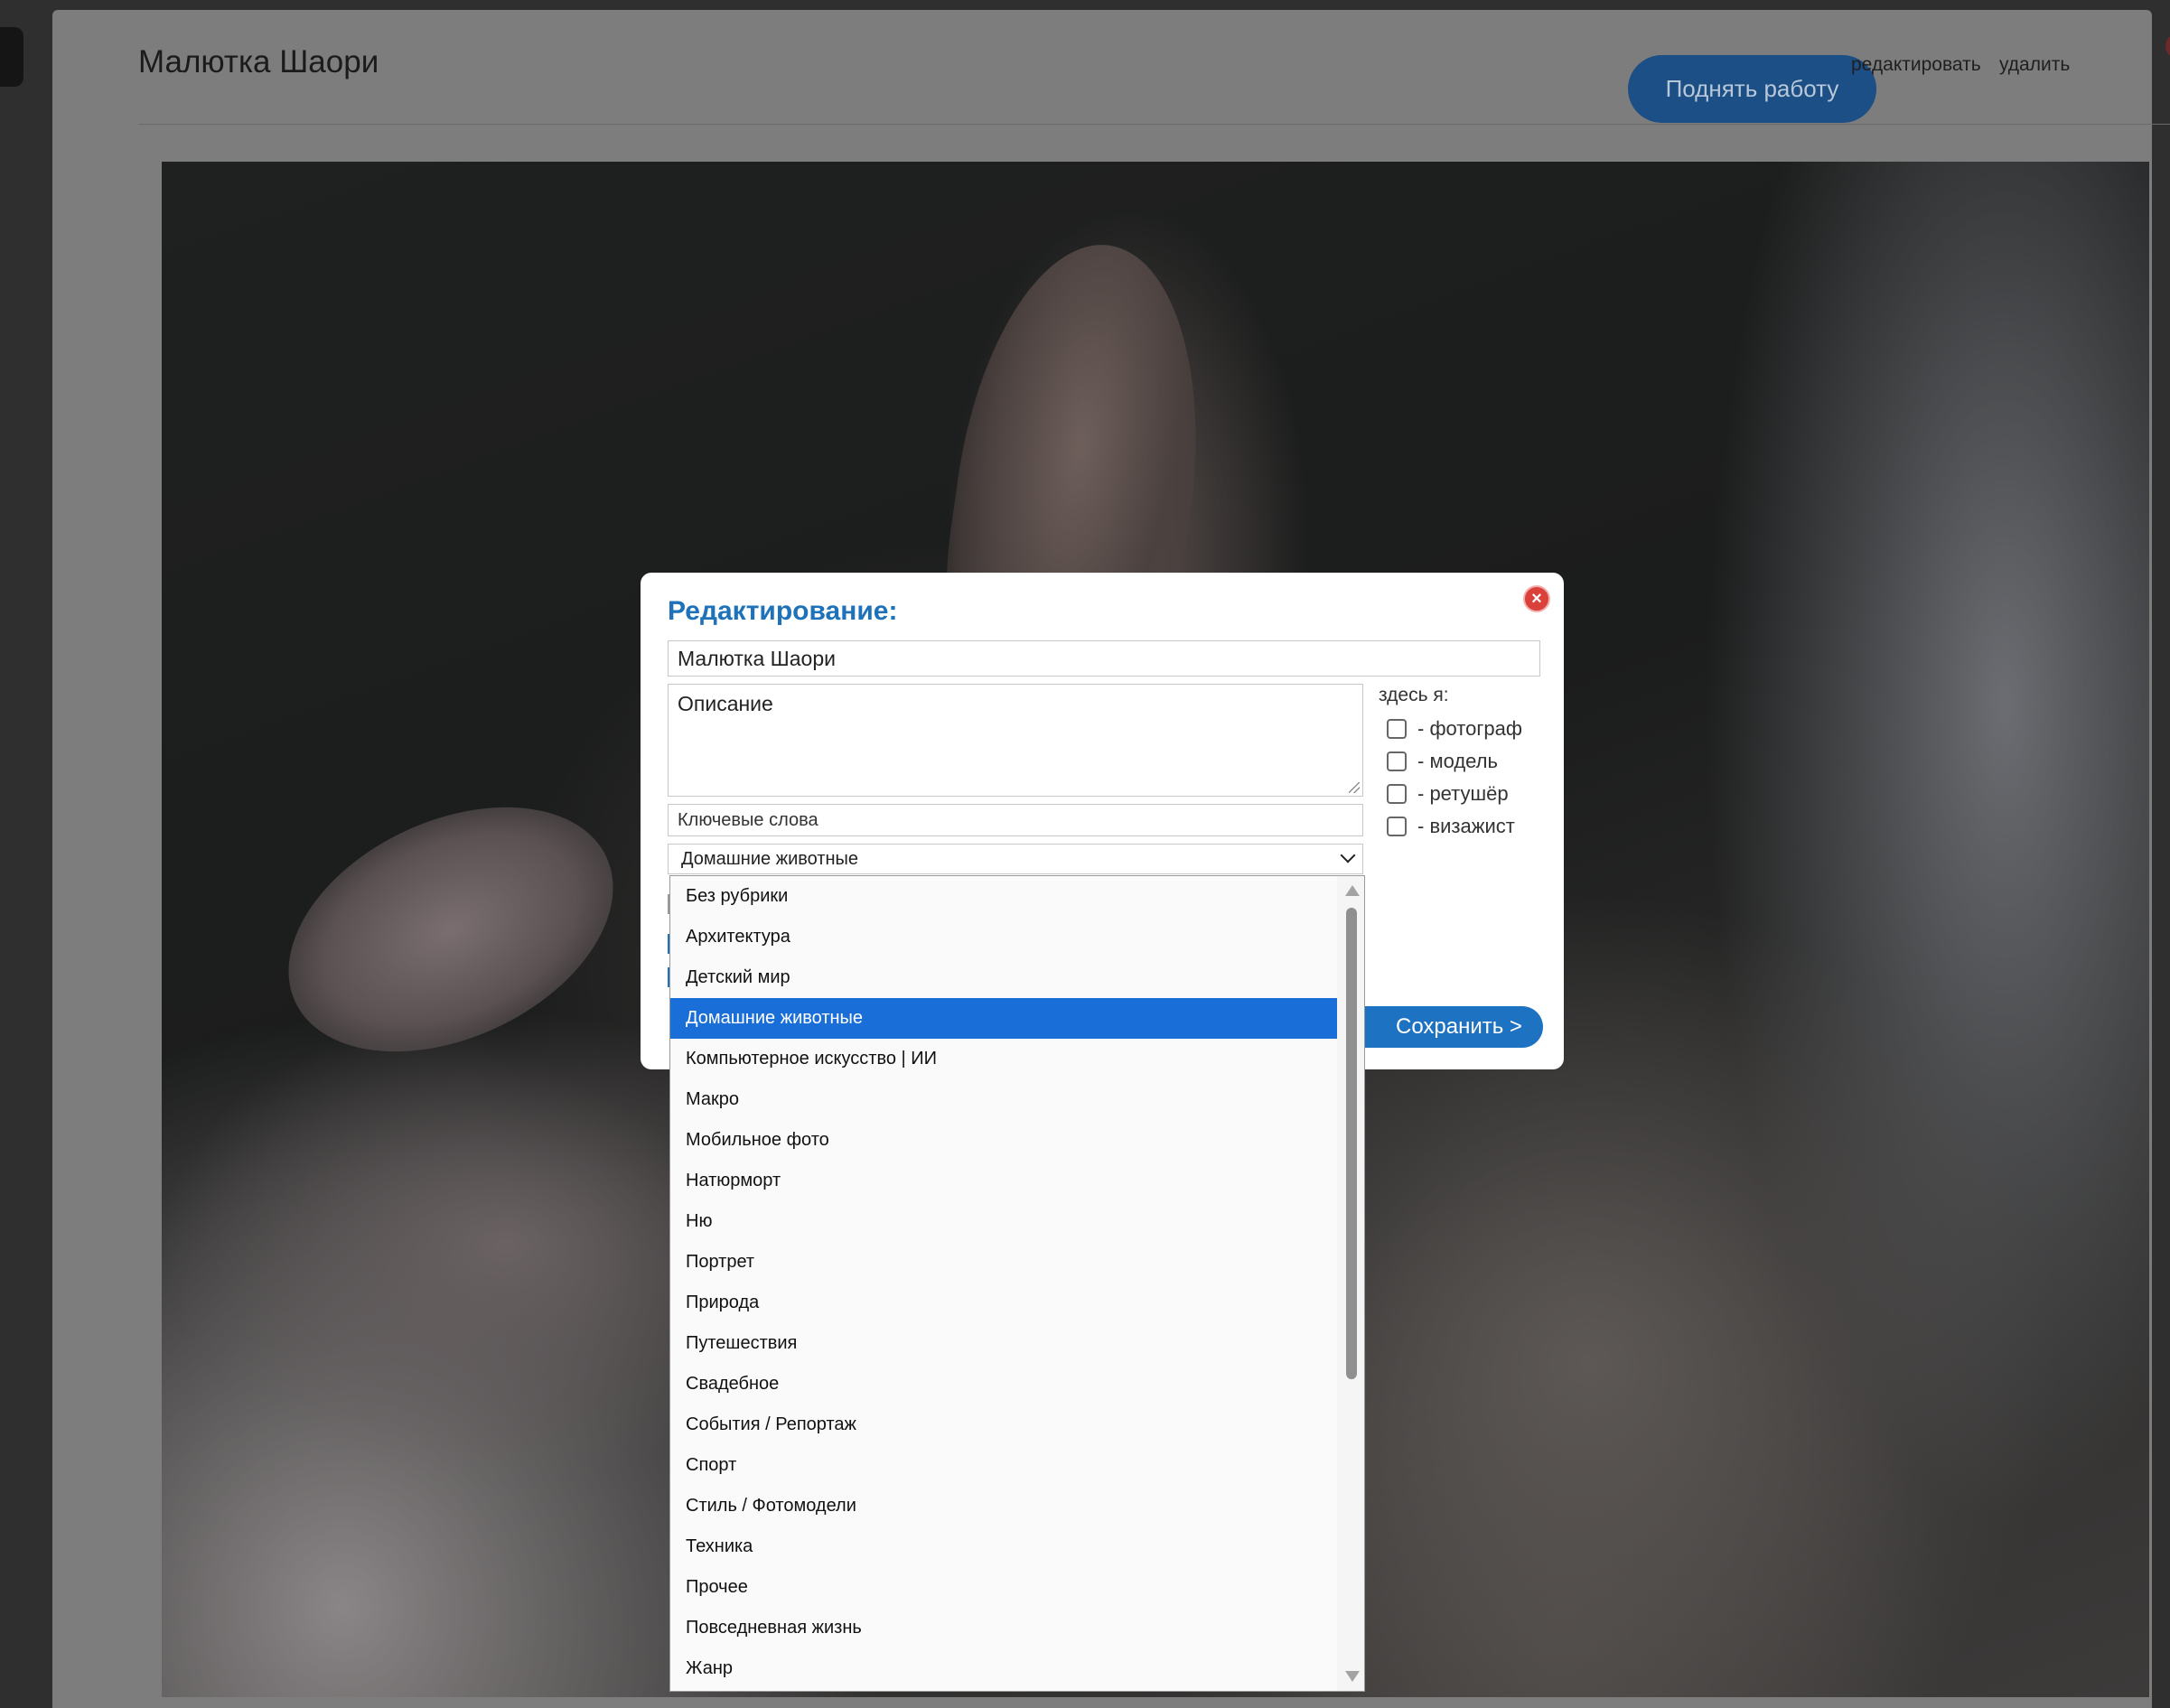  I want to click on makeup-artist-checkbox, so click(1397, 826).